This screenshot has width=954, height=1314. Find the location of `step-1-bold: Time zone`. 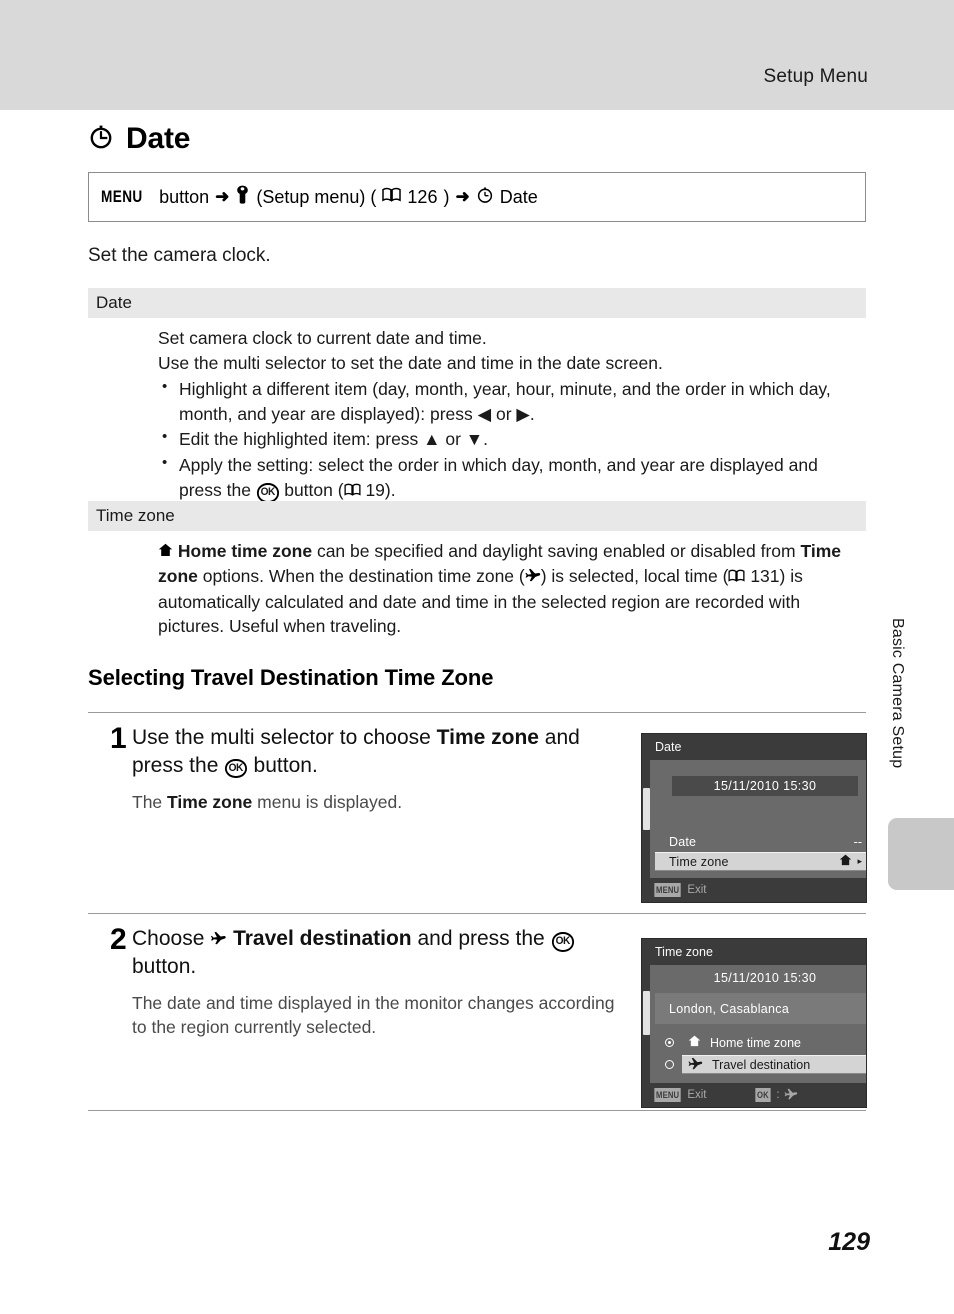

step-1-bold: Time zone is located at coordinates (487, 737).